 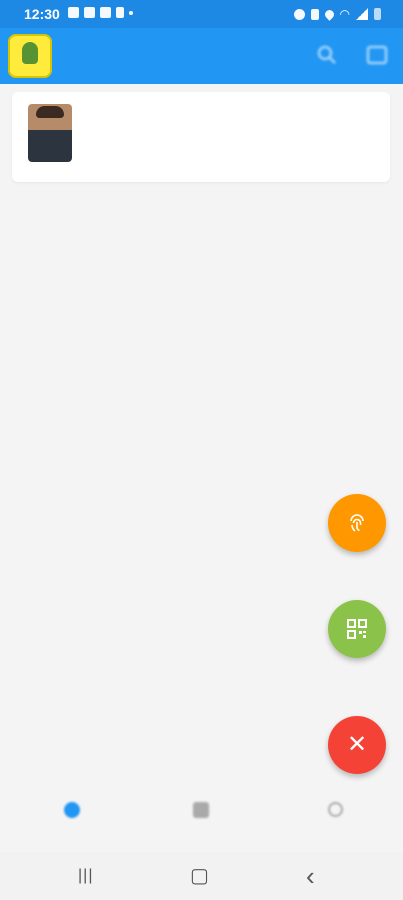 I want to click on person-card, so click(x=201, y=137).